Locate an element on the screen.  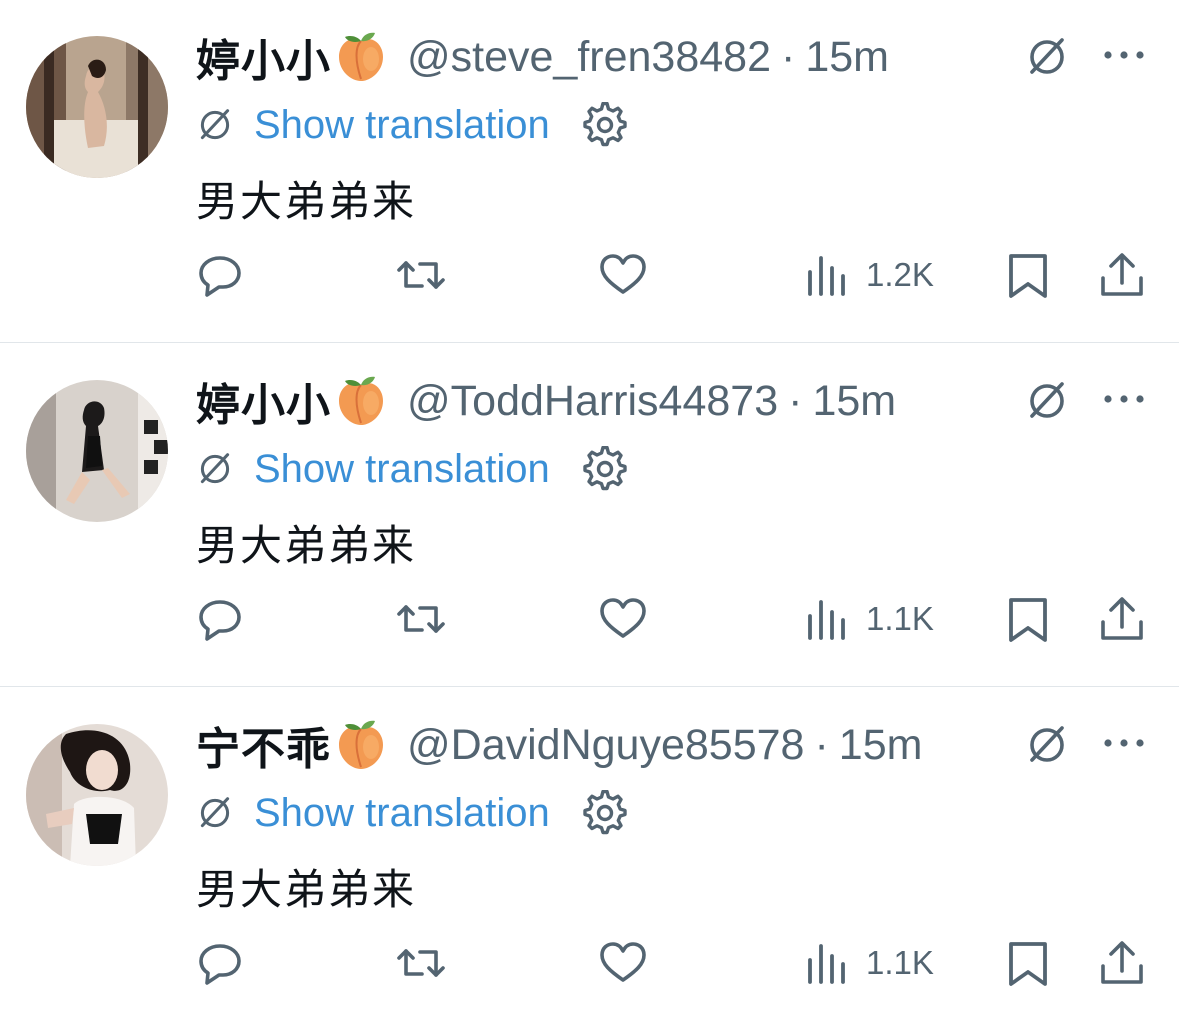
display-name: 宁不乖 is located at coordinates (263, 745).